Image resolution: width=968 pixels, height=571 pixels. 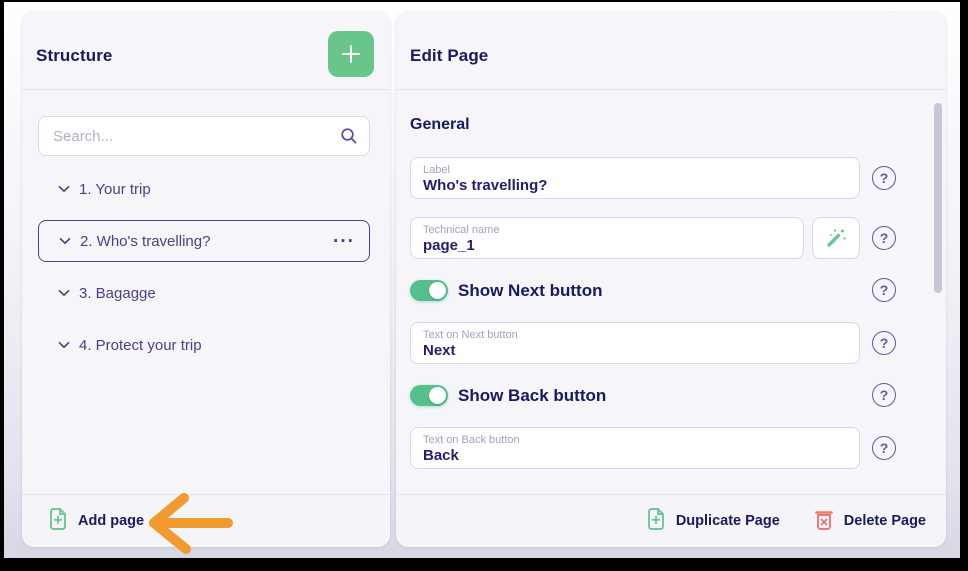 I want to click on add-page-button: Add page, so click(x=96, y=521).